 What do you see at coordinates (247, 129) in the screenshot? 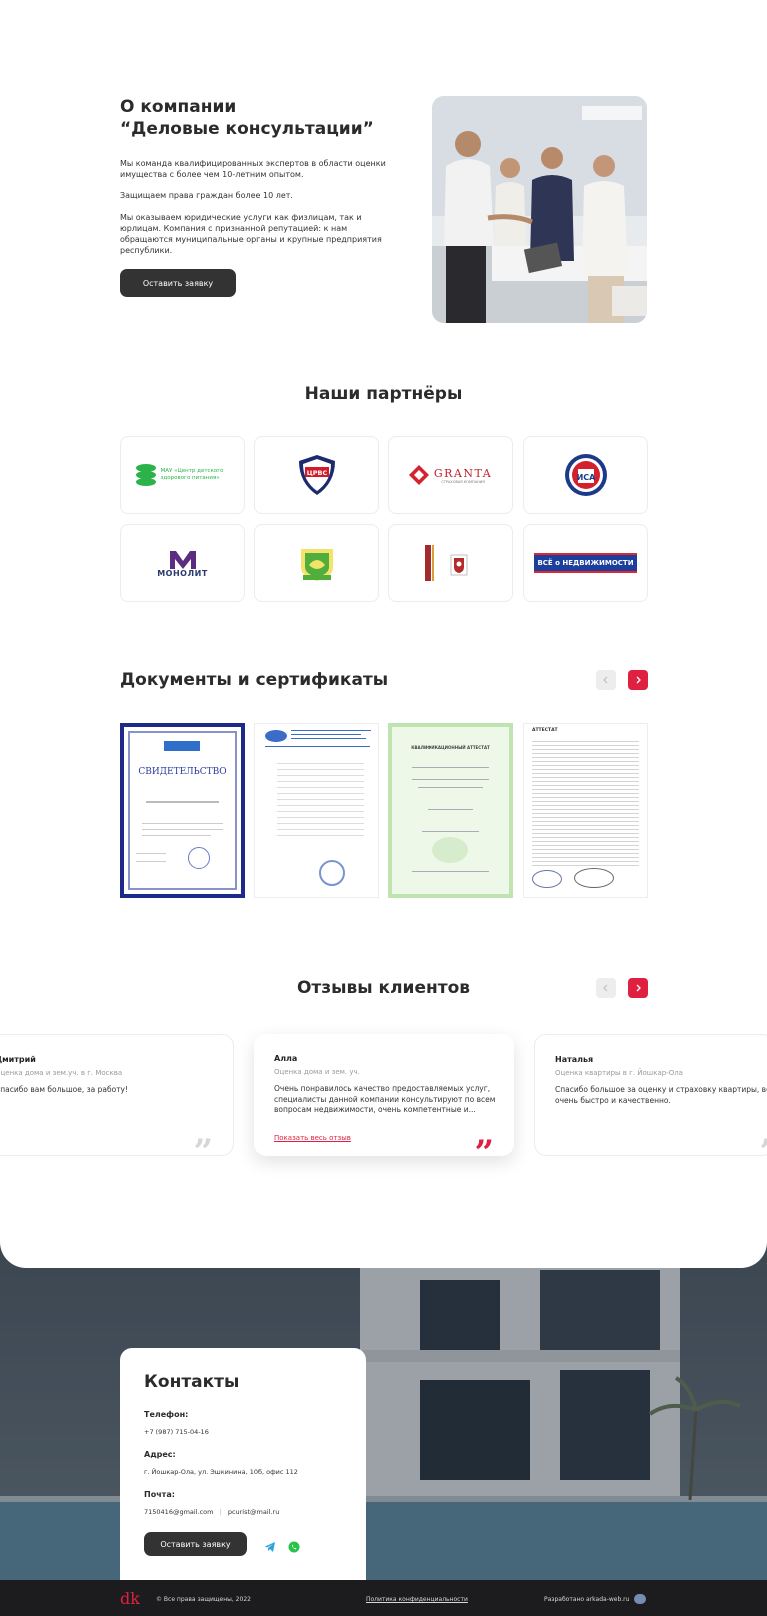
I see `about-title-line2: “Деловые консультации”` at bounding box center [247, 129].